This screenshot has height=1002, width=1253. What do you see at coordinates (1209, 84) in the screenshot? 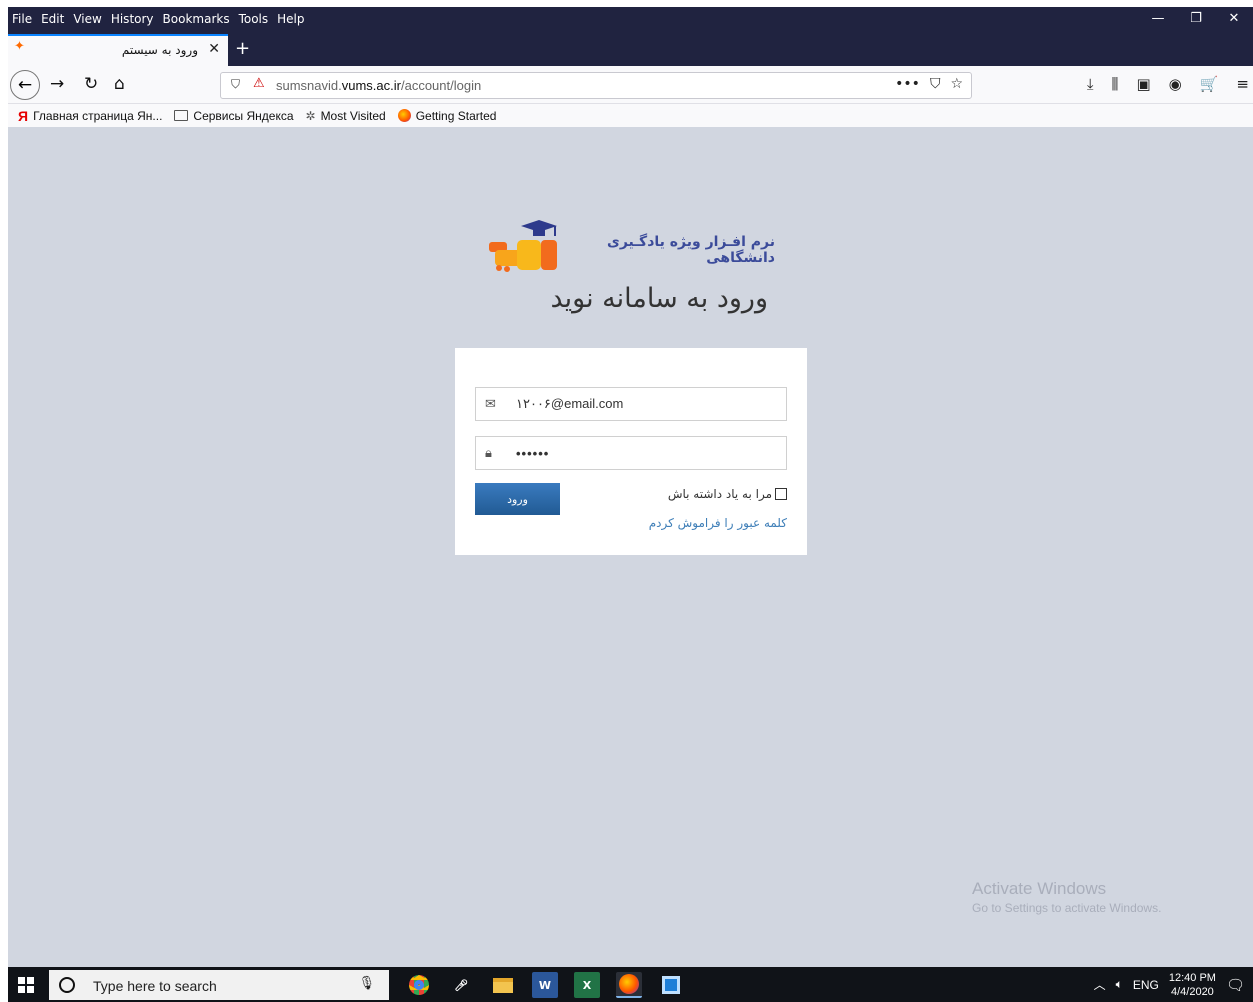
I see `cart-icon: 🛒` at bounding box center [1209, 84].